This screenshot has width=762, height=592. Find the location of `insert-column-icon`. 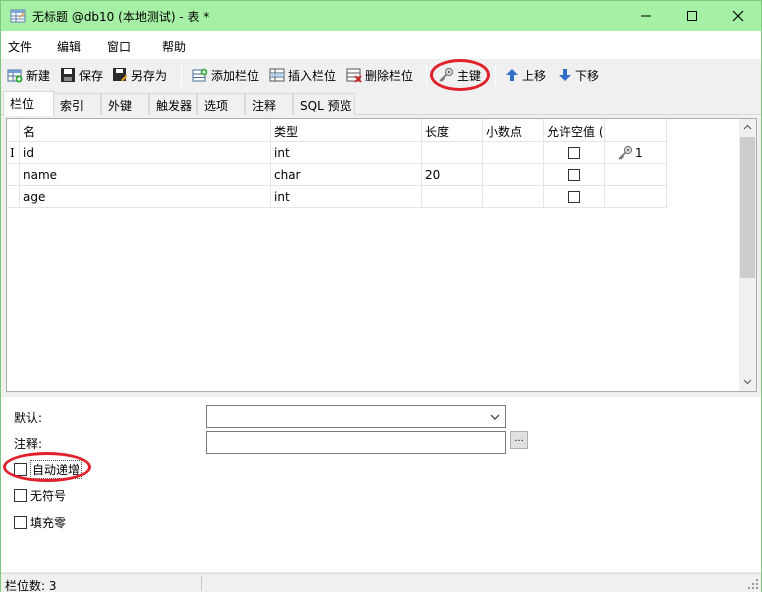

insert-column-icon is located at coordinates (277, 75).